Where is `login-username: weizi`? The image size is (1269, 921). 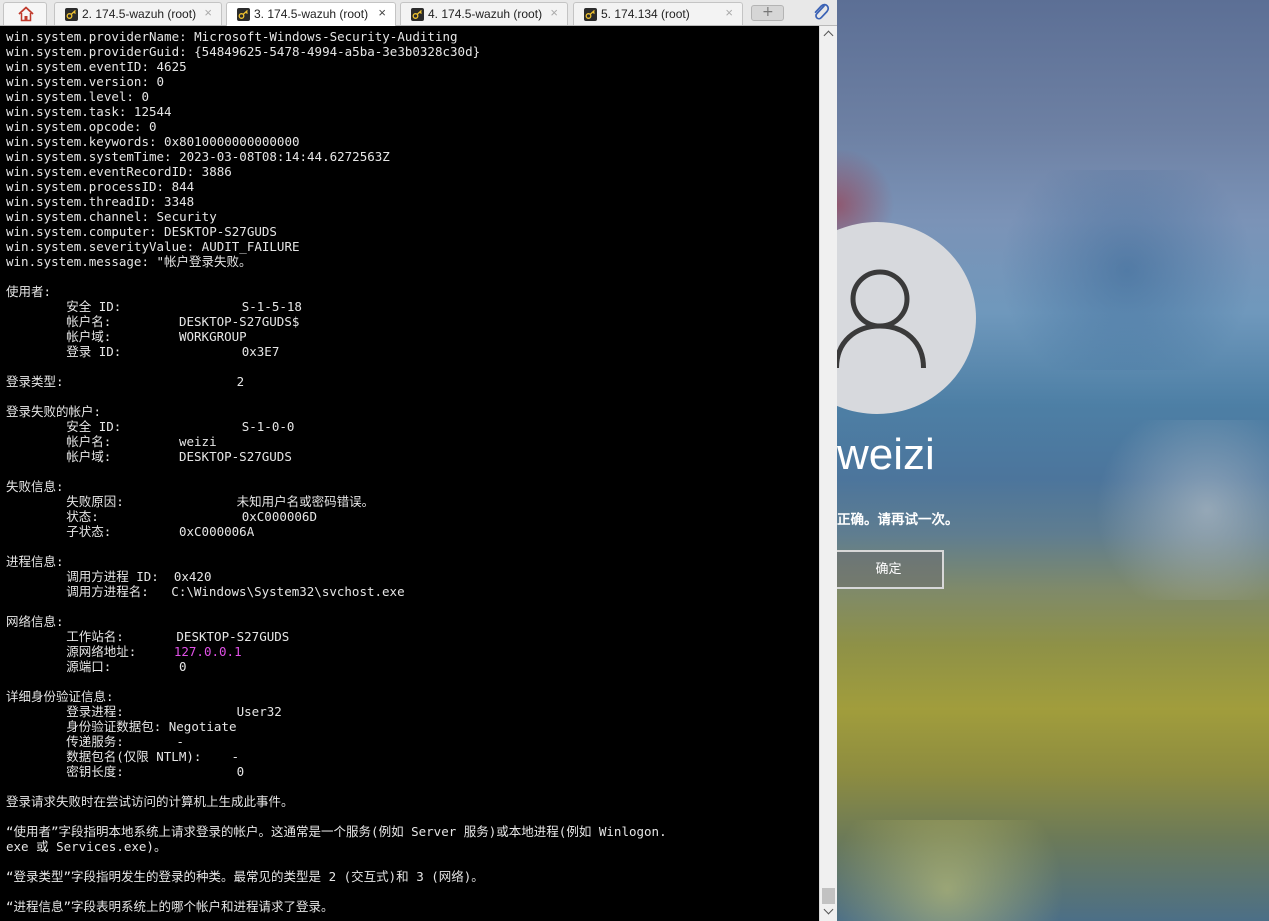
login-username: weizi is located at coordinates (886, 454).